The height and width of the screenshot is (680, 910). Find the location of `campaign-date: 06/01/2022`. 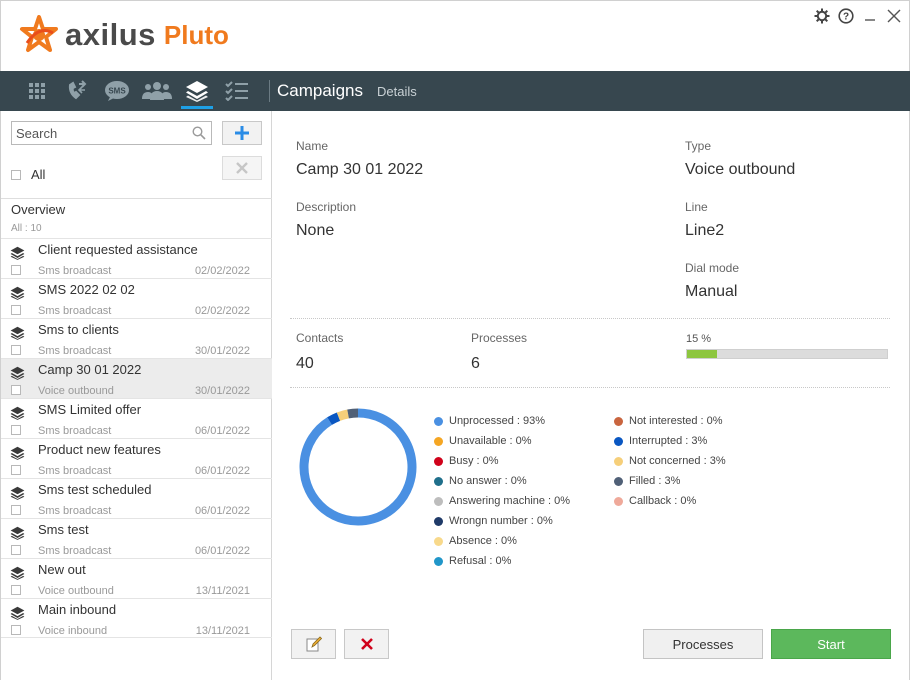

campaign-date: 06/01/2022 is located at coordinates (222, 551).